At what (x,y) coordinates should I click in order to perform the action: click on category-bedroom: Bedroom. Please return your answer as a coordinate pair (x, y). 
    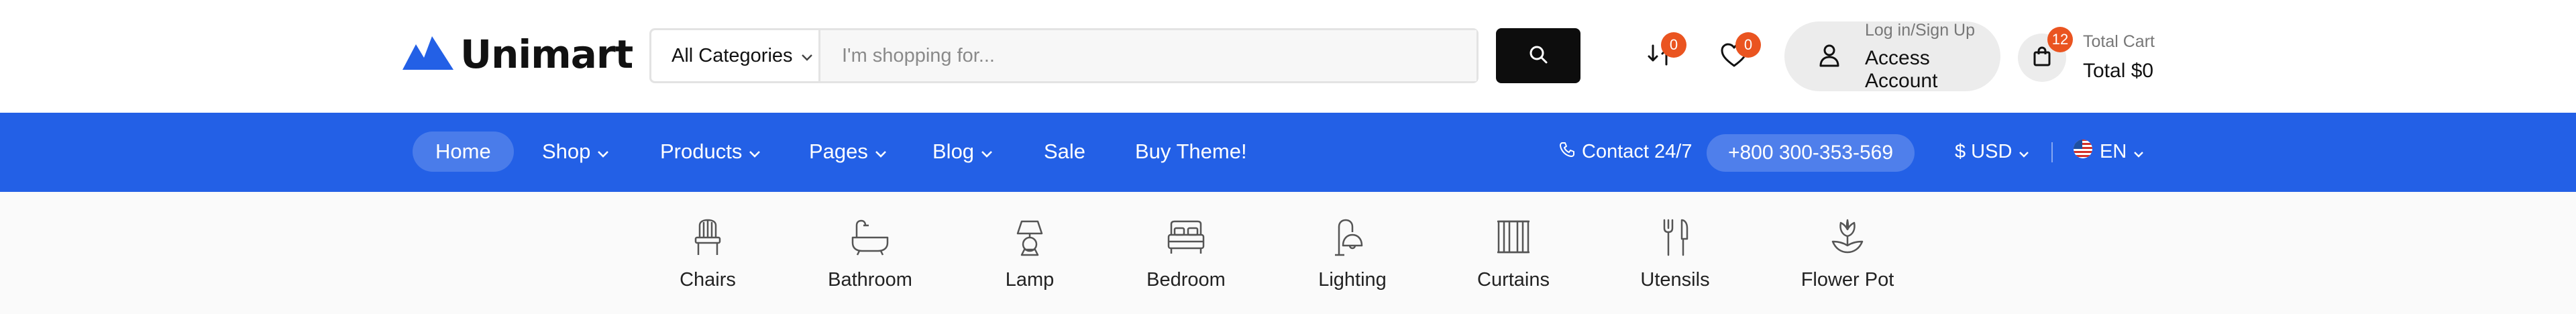
    Looking at the image, I should click on (1186, 255).